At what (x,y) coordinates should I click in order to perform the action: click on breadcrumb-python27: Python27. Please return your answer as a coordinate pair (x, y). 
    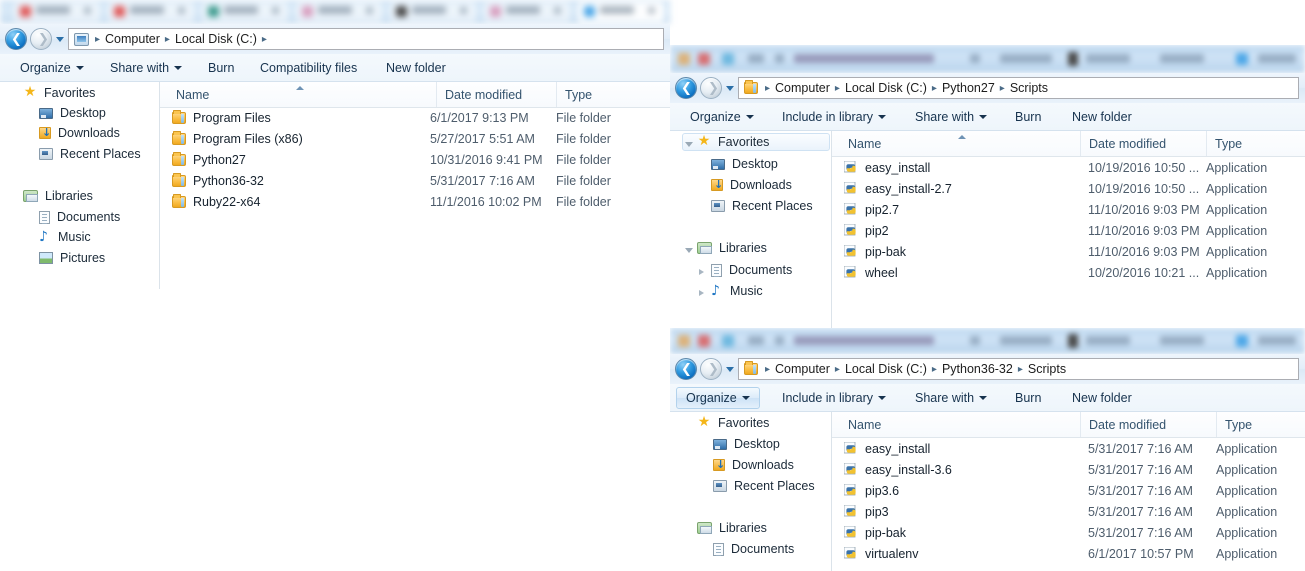
    Looking at the image, I should click on (968, 88).